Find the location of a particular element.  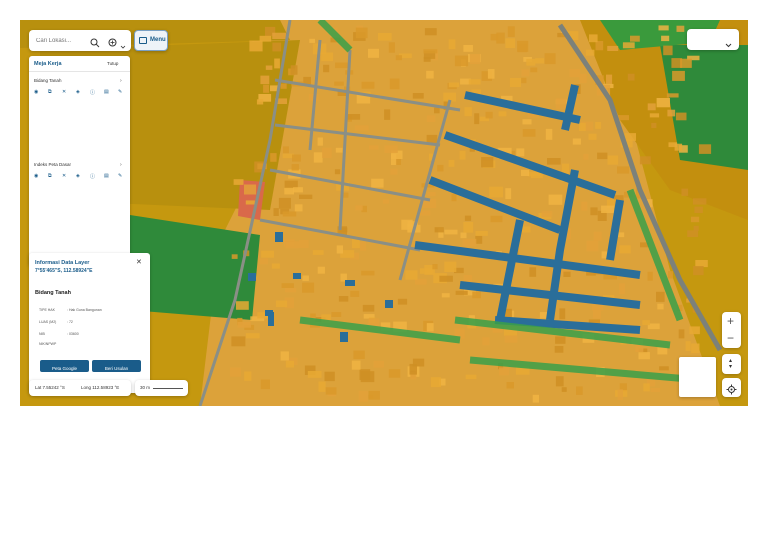

close-icon: ✕ is located at coordinates (139, 262).